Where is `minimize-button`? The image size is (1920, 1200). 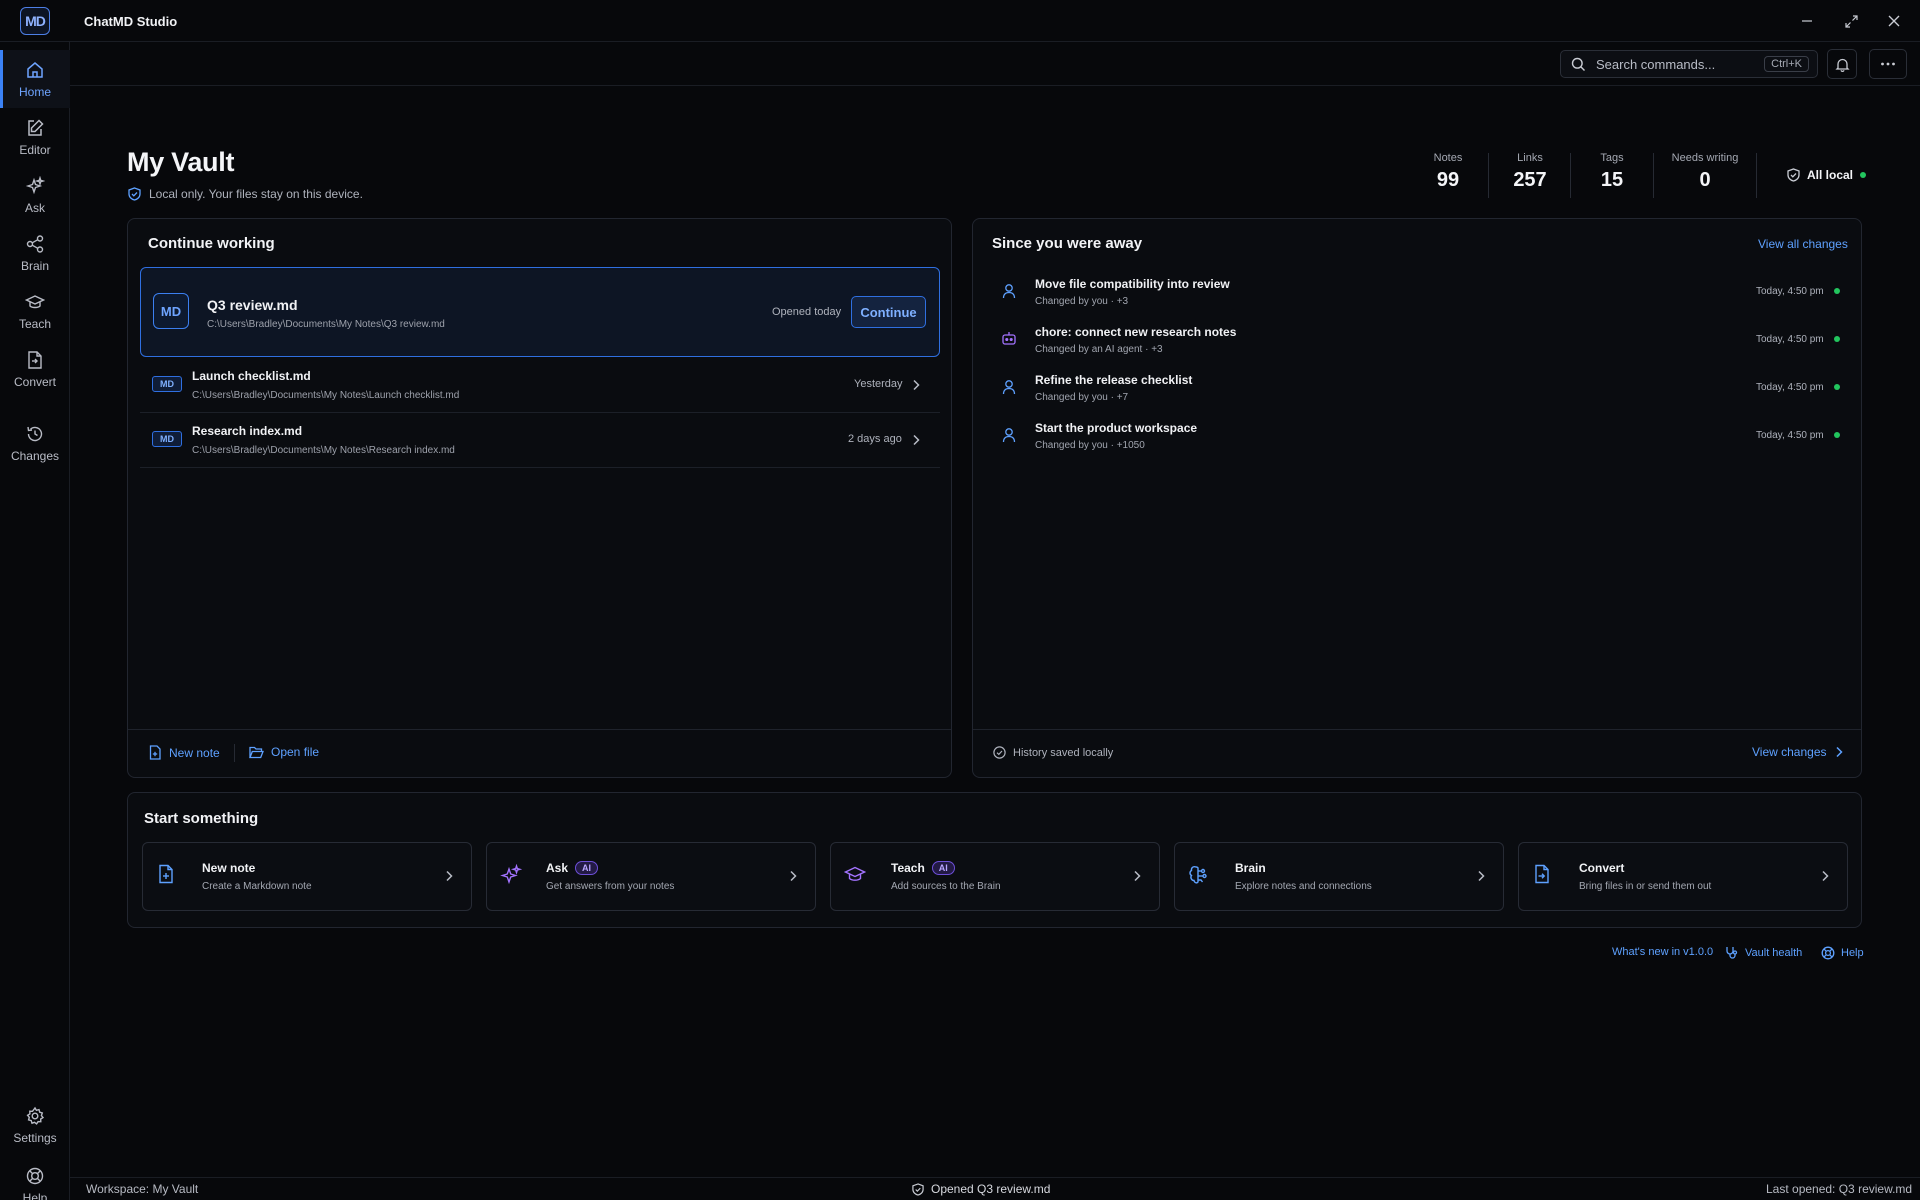
minimize-button is located at coordinates (1807, 21).